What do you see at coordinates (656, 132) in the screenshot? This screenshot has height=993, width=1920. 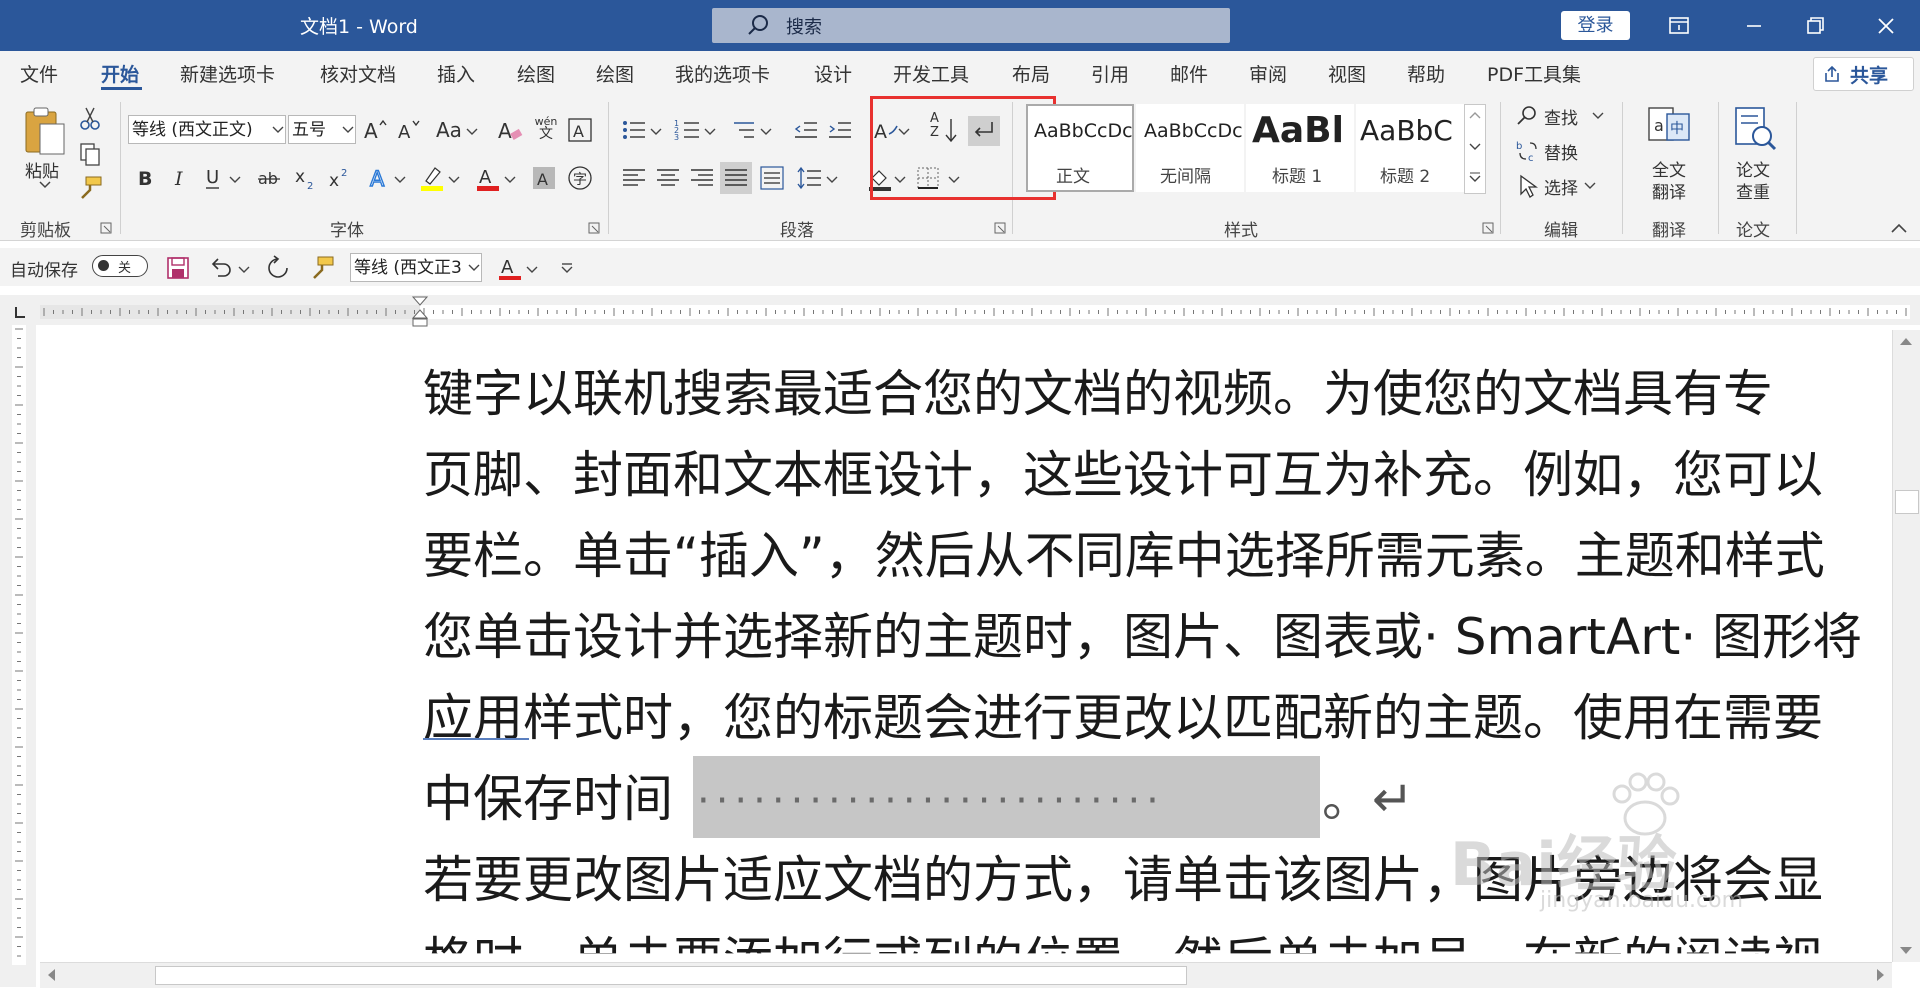 I see `bullets-dropdown-icon` at bounding box center [656, 132].